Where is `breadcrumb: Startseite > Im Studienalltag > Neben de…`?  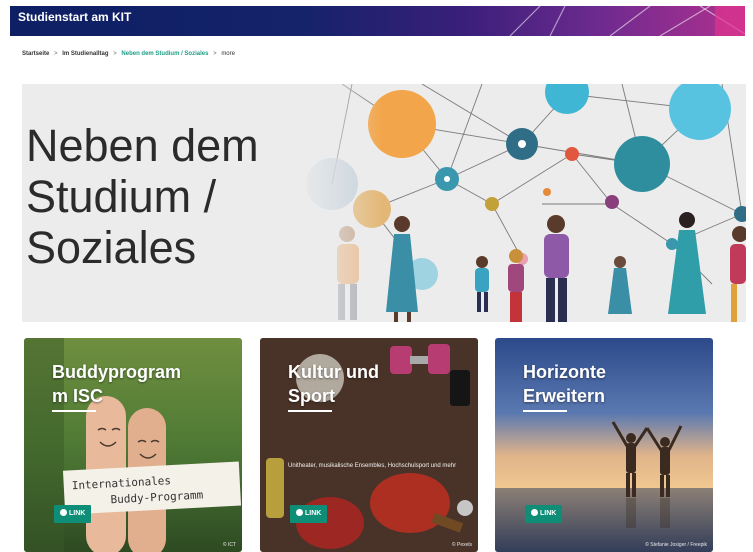
breadcrumb: Startseite > Im Studienalltag > Neben de… is located at coordinates (128, 54).